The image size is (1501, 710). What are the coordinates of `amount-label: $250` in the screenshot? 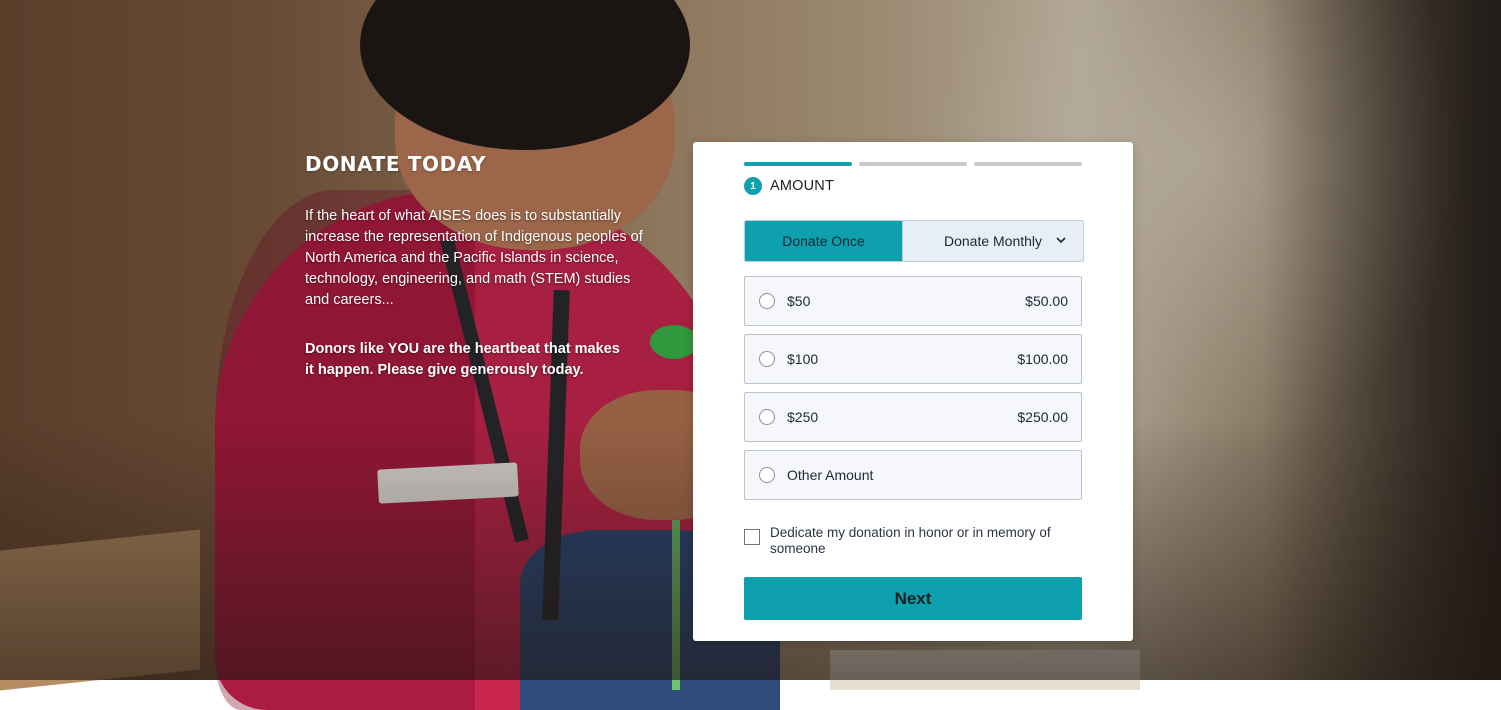 It's located at (803, 417).